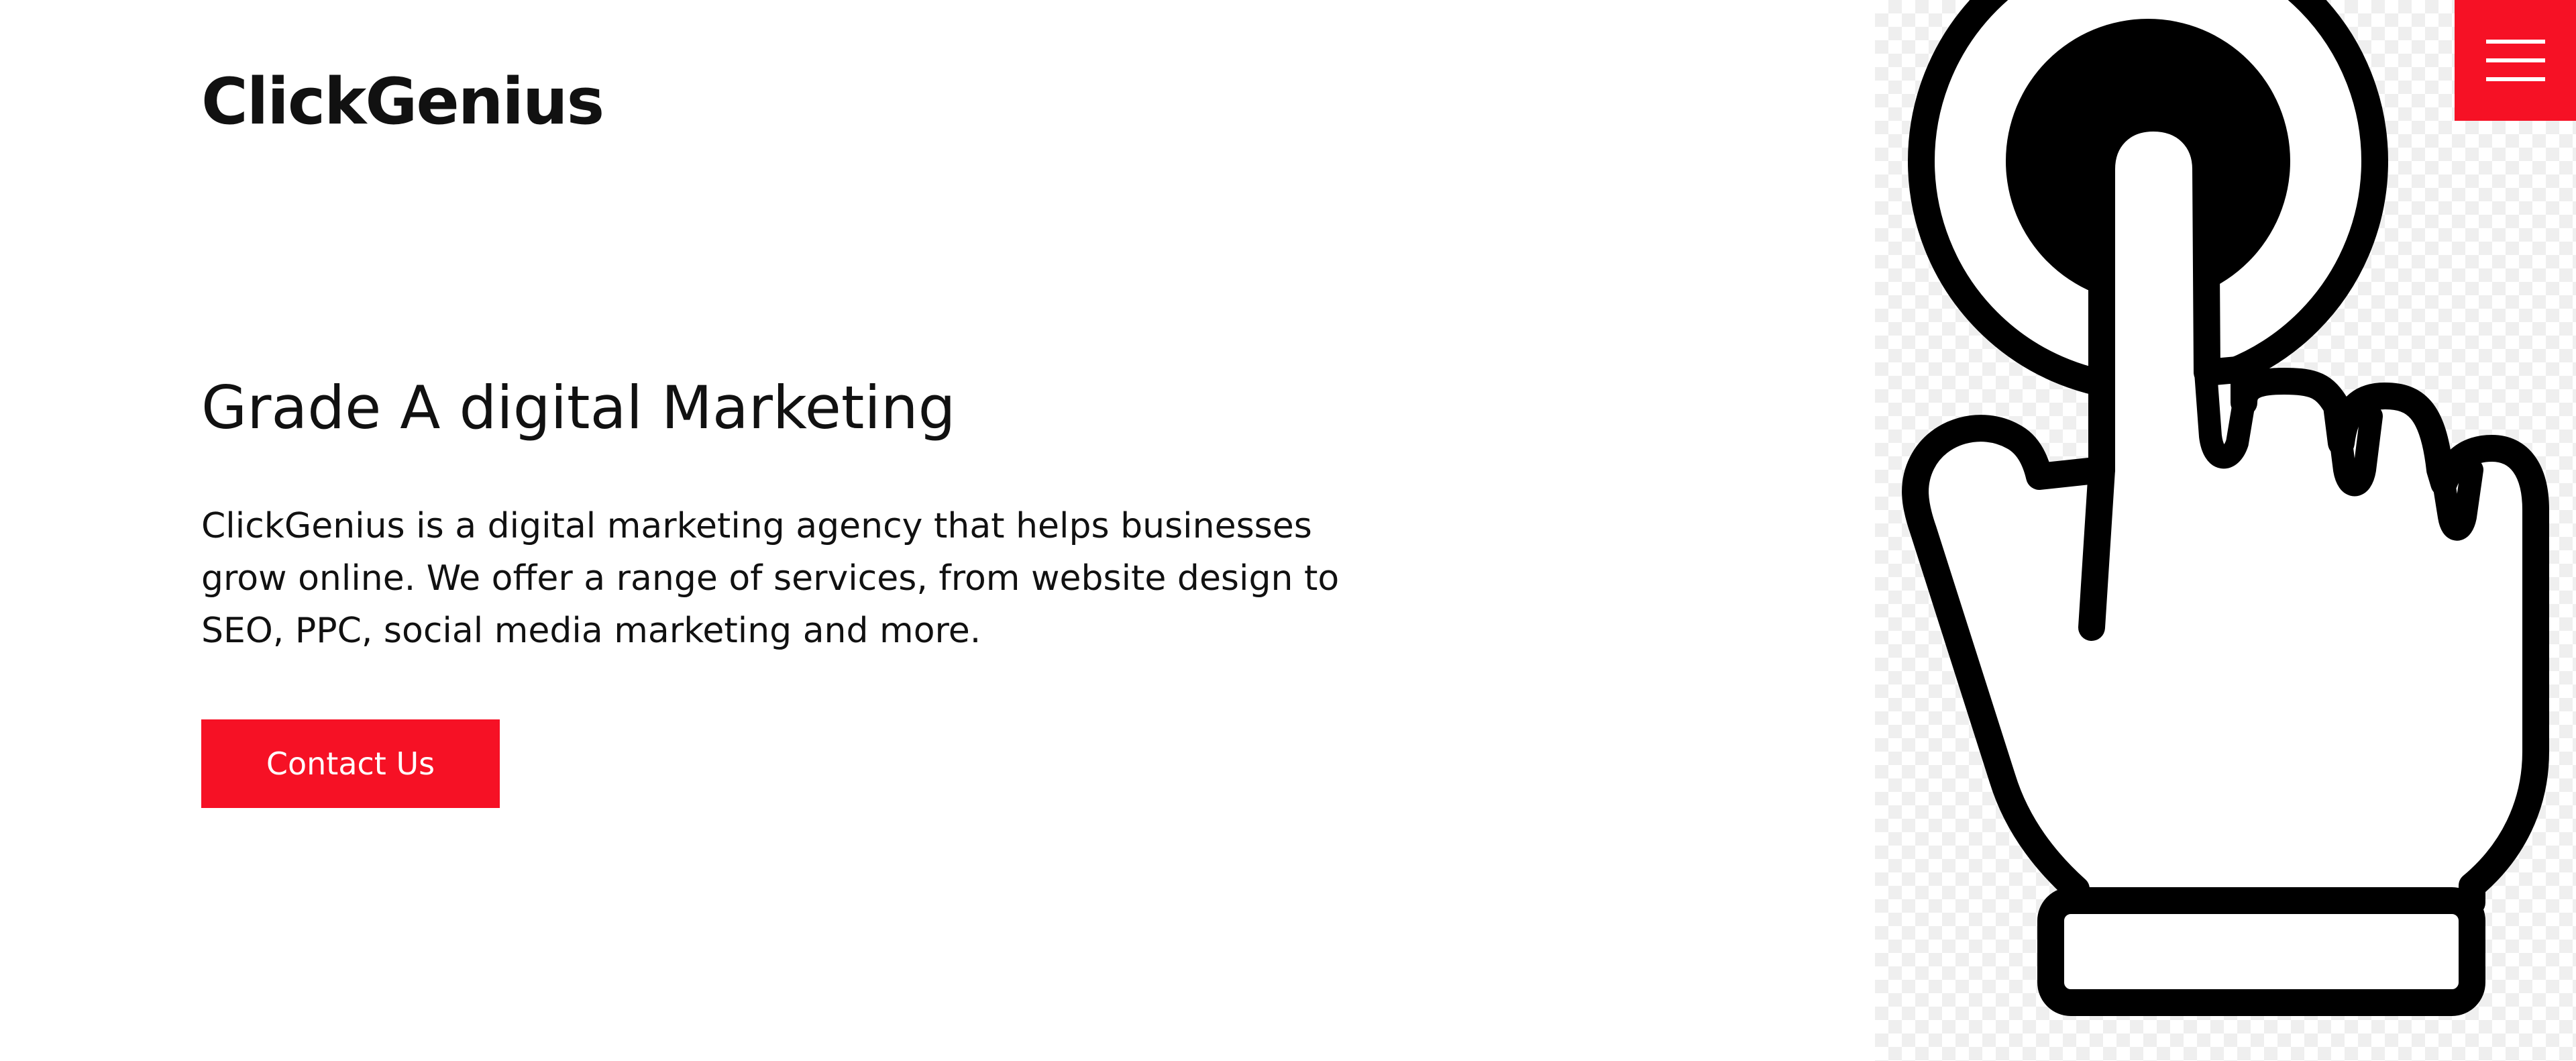  What do you see at coordinates (2515, 42) in the screenshot?
I see `hamburger-menu-icon` at bounding box center [2515, 42].